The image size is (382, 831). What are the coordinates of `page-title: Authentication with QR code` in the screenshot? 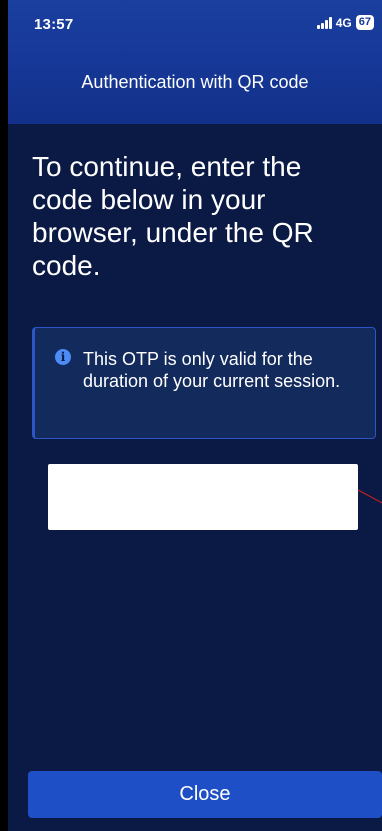 It's located at (195, 82).